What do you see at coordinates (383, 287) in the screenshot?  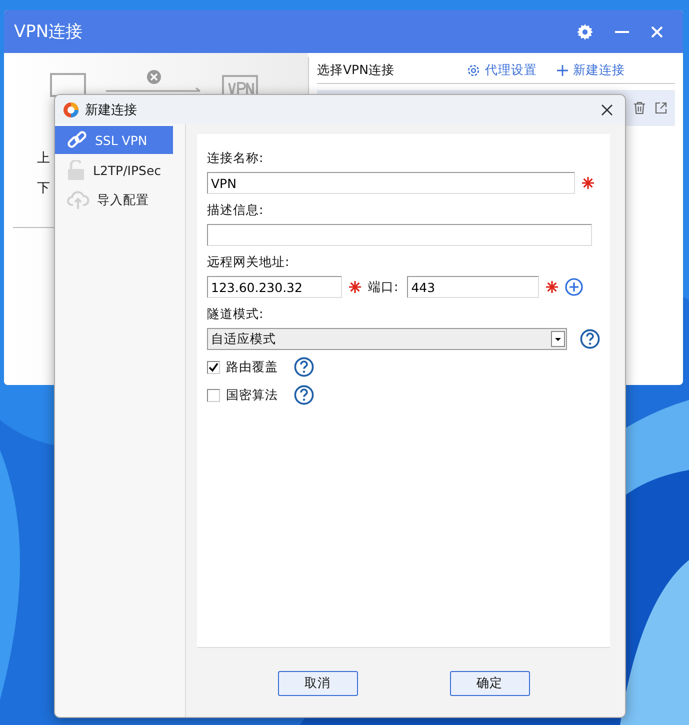 I see `field-label: 端口:` at bounding box center [383, 287].